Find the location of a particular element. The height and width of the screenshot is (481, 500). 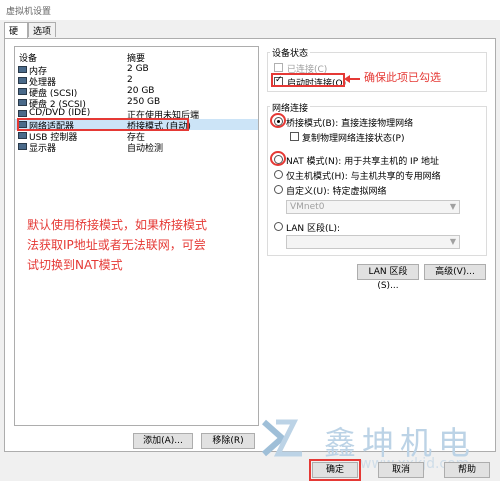

replicate-label: 复制物理网络连接状态(P) is located at coordinates (353, 139).